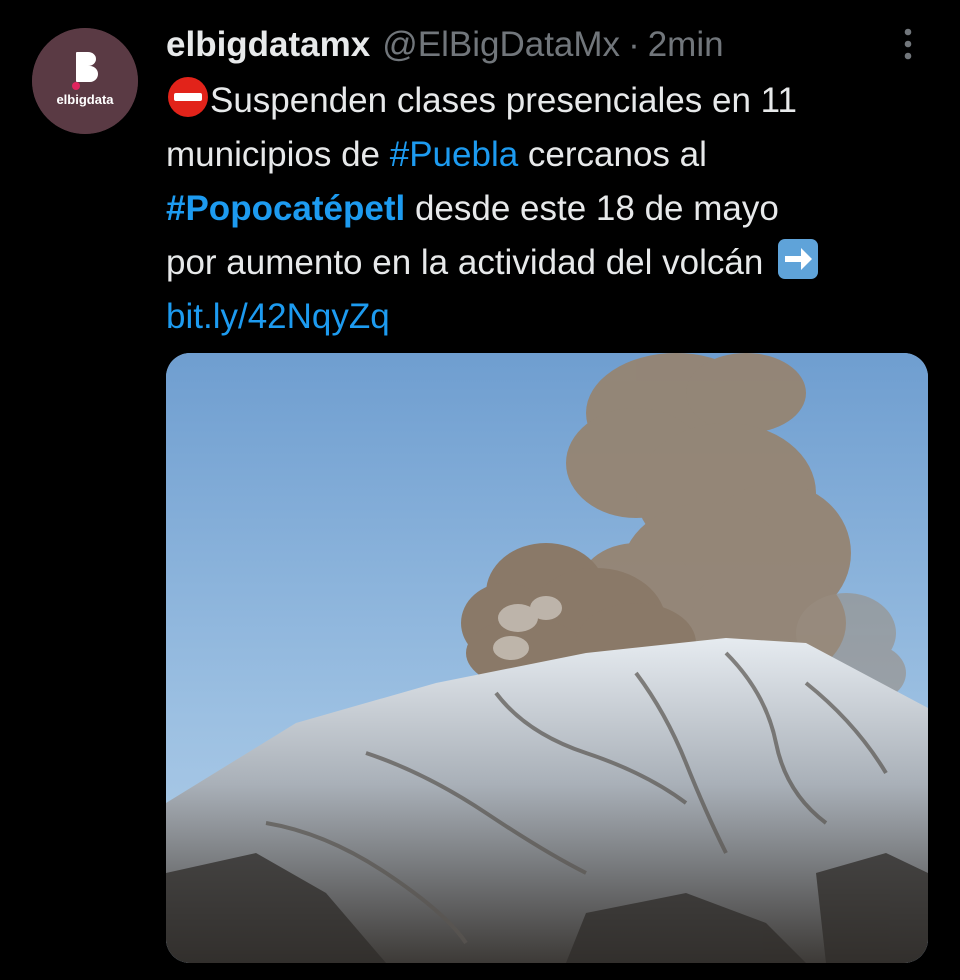 The height and width of the screenshot is (980, 960). I want to click on right-arrow-emoji-icon, so click(798, 259).